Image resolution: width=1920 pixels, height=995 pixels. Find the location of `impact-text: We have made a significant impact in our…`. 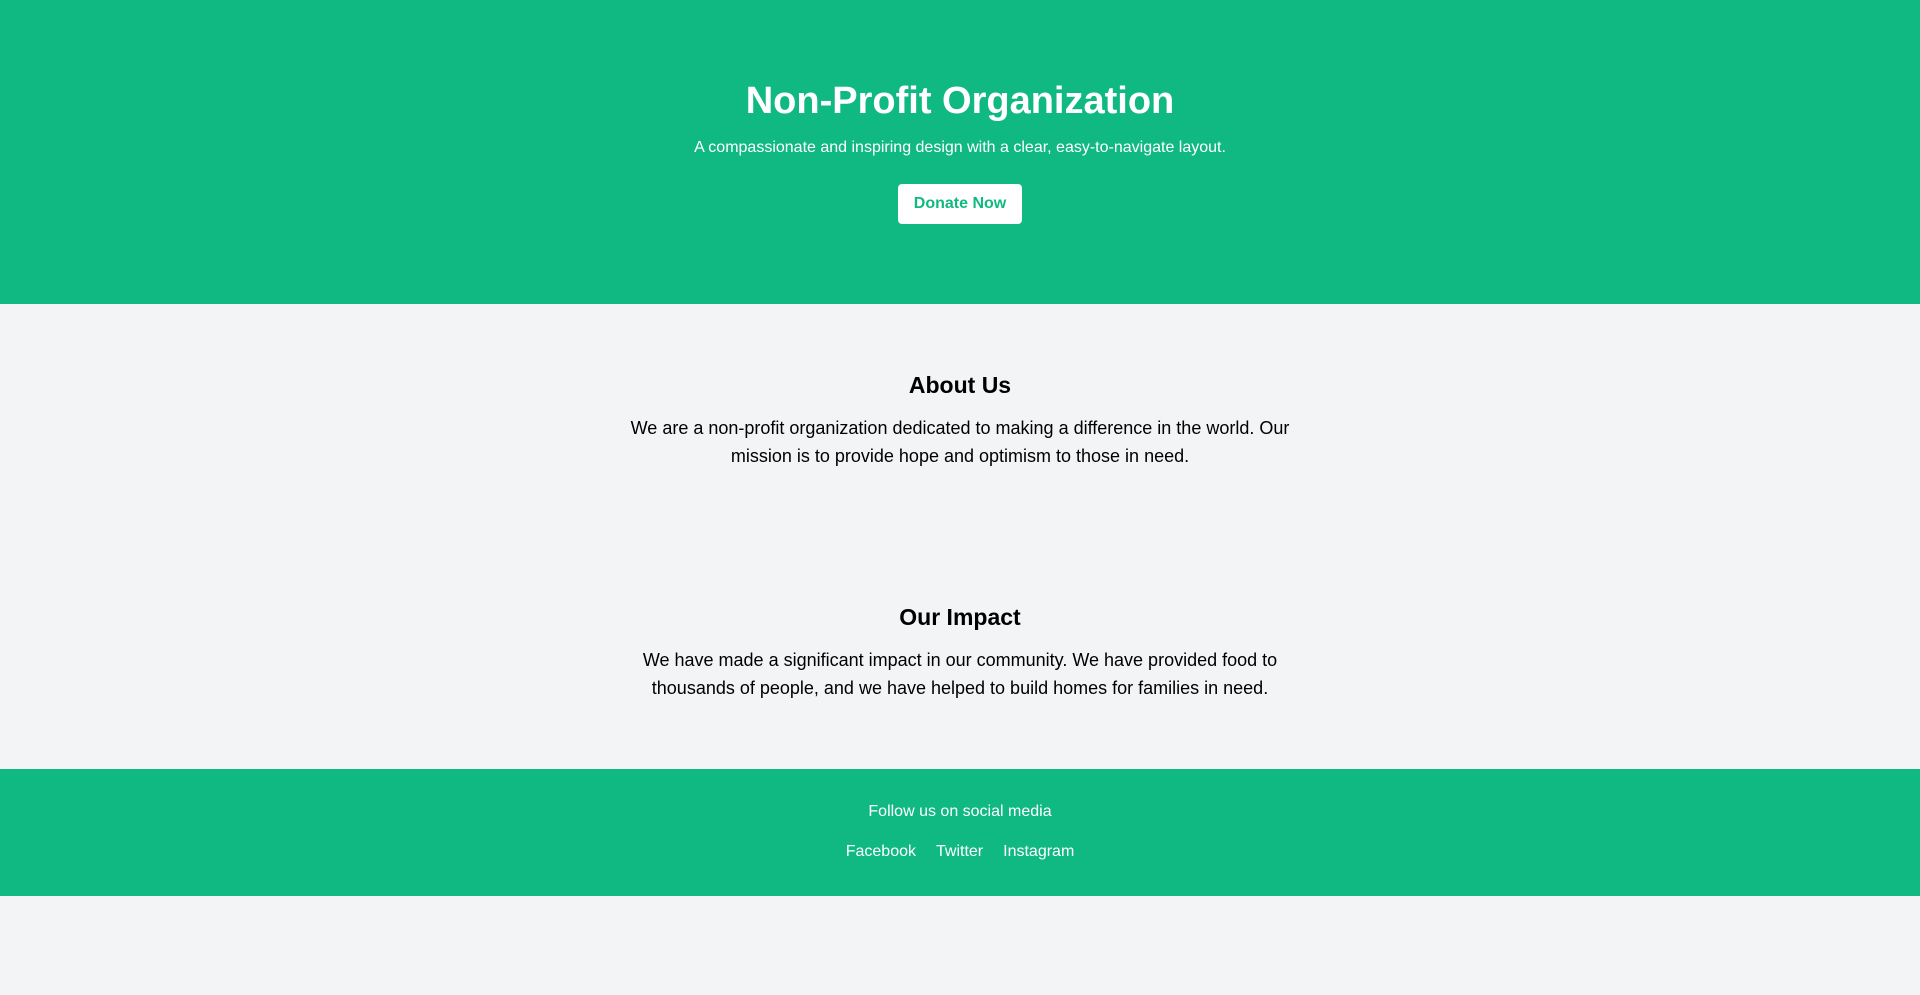

impact-text: We have made a significant impact in our… is located at coordinates (960, 674).